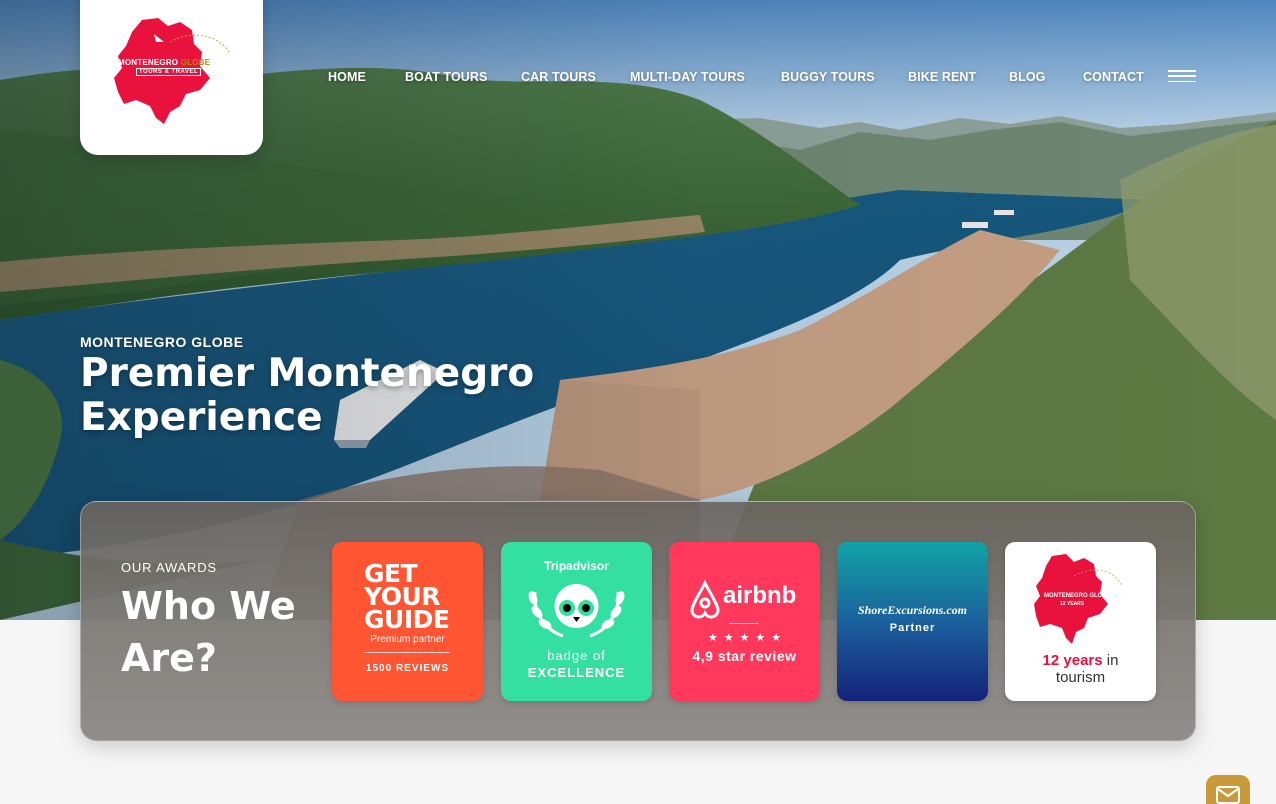 The height and width of the screenshot is (804, 1276). I want to click on mail-icon, so click(1228, 795).